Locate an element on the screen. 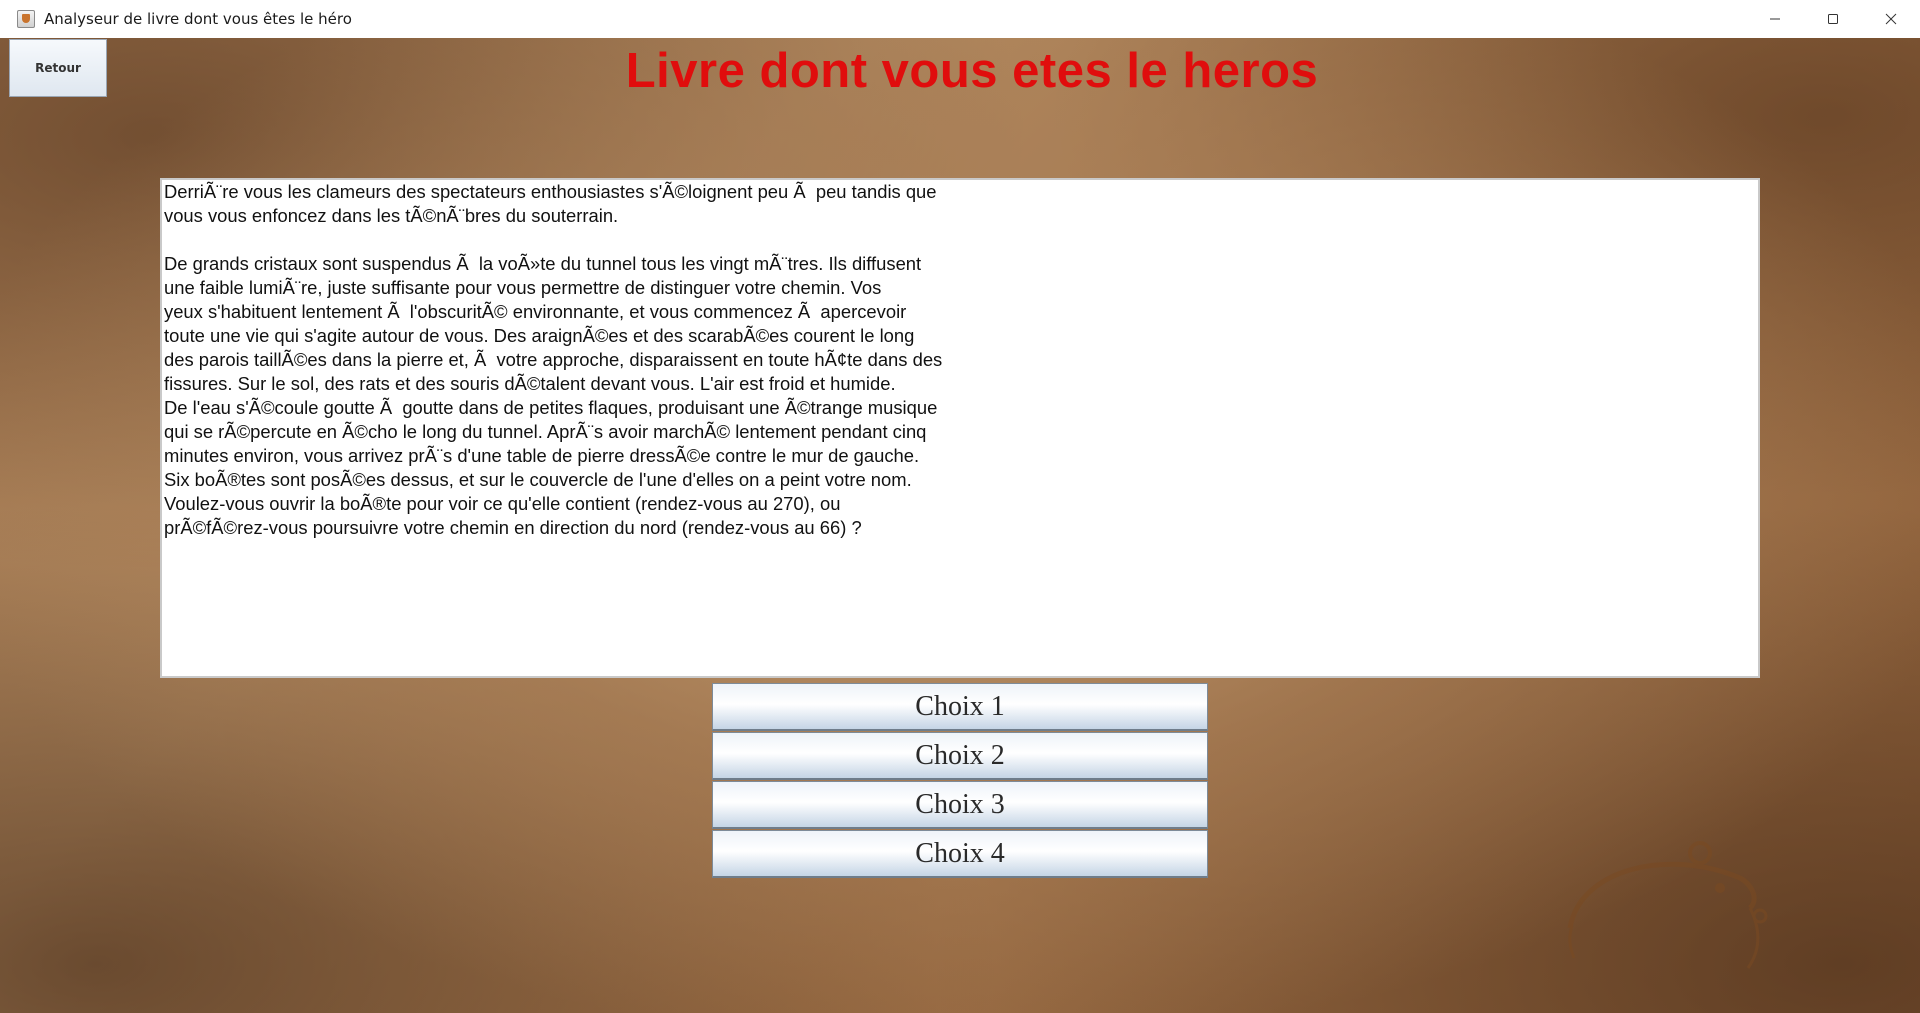  choices-panel: Choix 1 Choix 2 Choix 3 Choix 4 is located at coordinates (960, 781).